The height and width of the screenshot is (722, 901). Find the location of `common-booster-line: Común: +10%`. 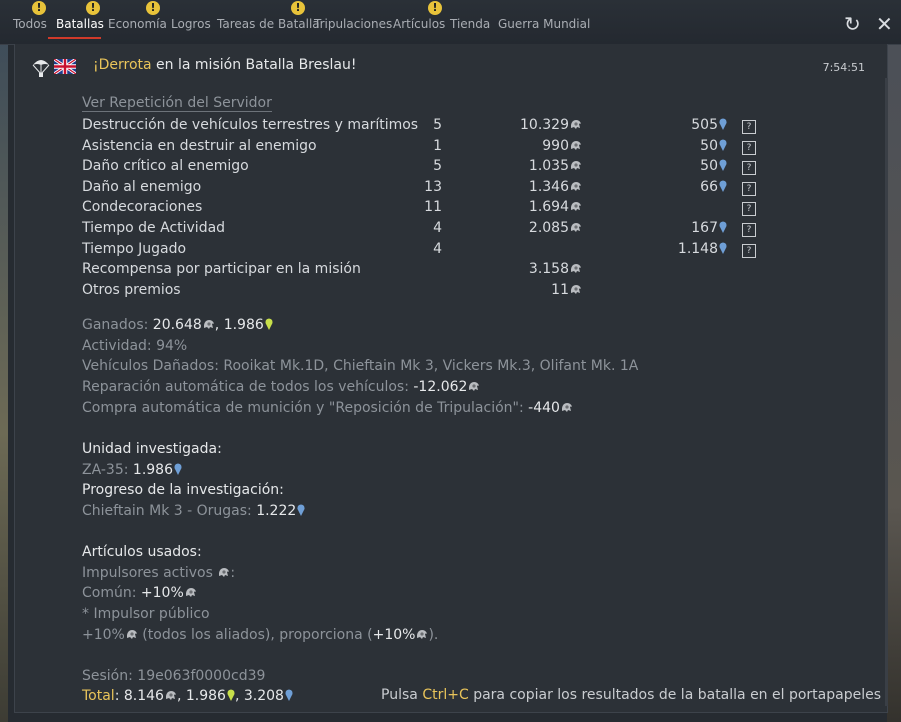

common-booster-line: Común: +10% is located at coordinates (139, 593).